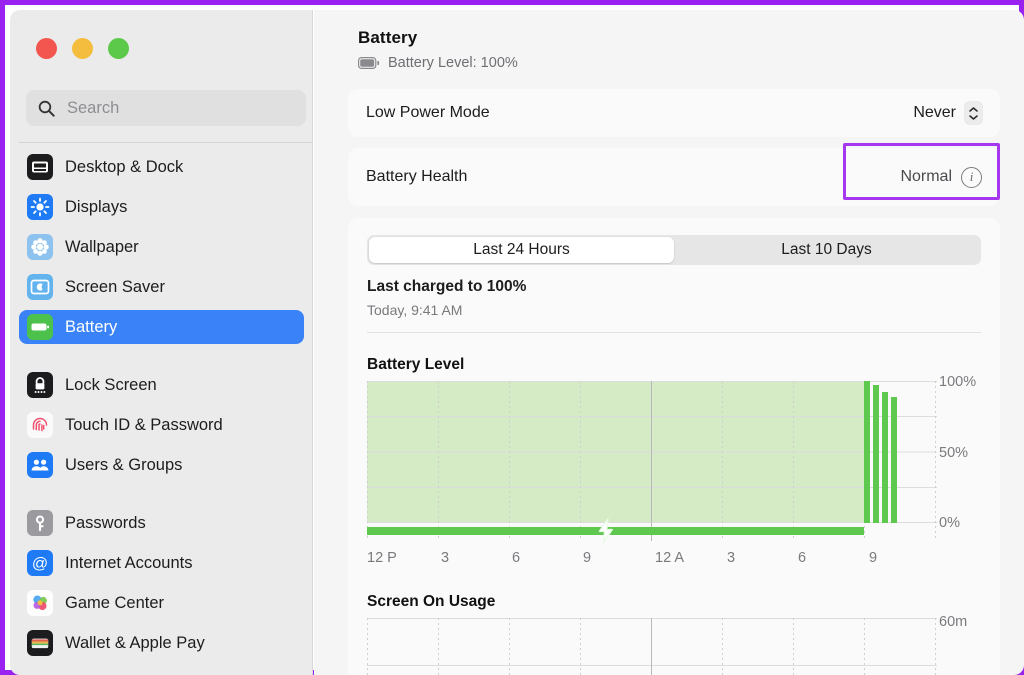  What do you see at coordinates (93, 107) in the screenshot?
I see `search-placeholder: Search` at bounding box center [93, 107].